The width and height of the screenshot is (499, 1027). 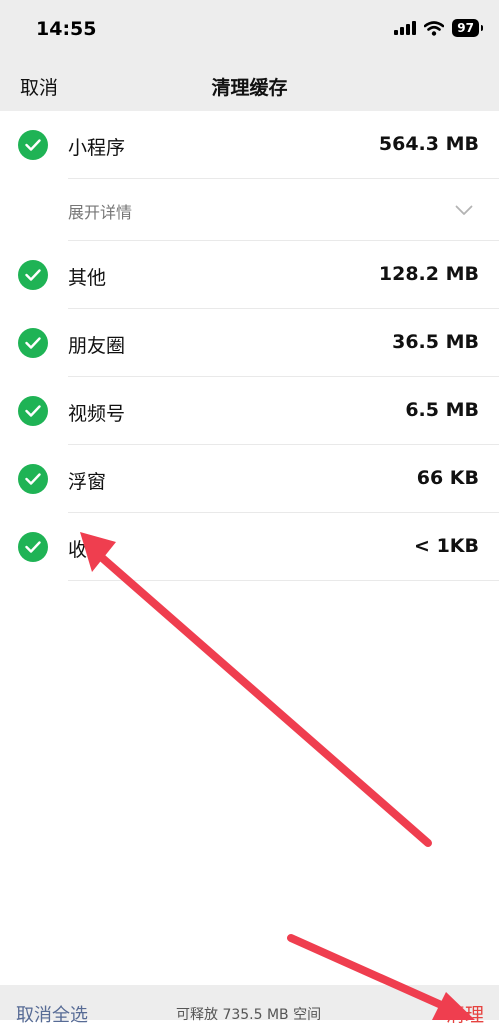 I want to click on item-label: 小程序, so click(x=97, y=148).